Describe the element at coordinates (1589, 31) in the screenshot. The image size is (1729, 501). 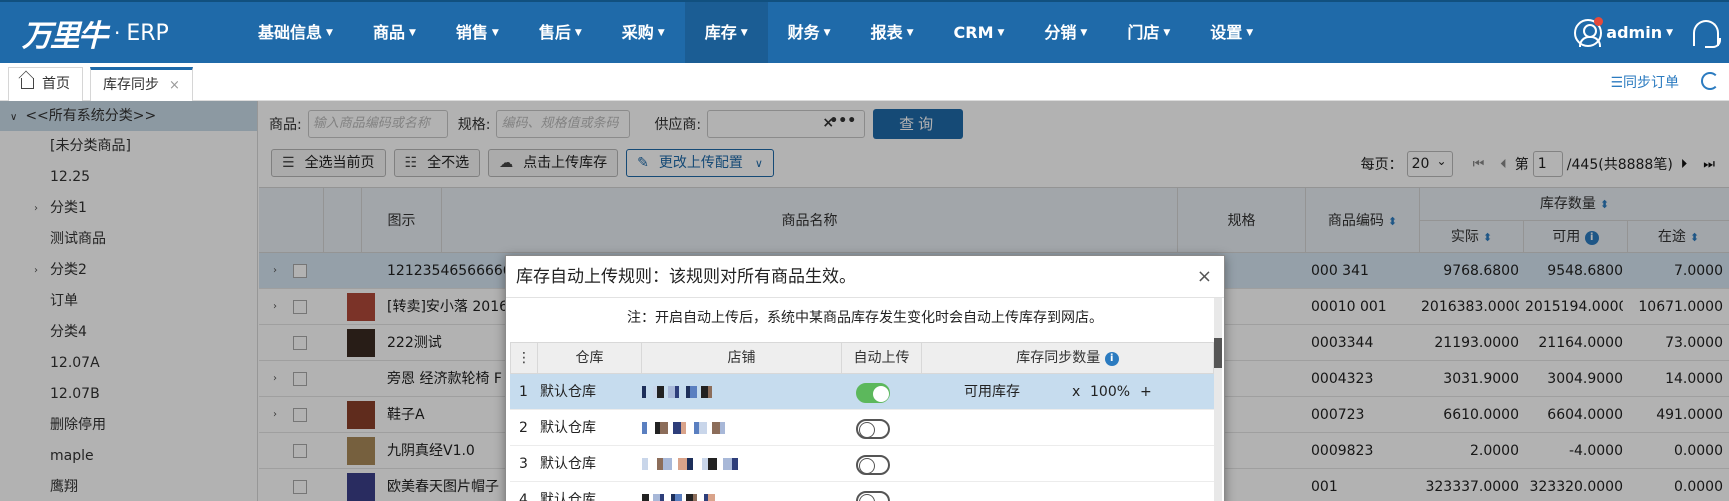
I see `user-avatar-icon` at that location.